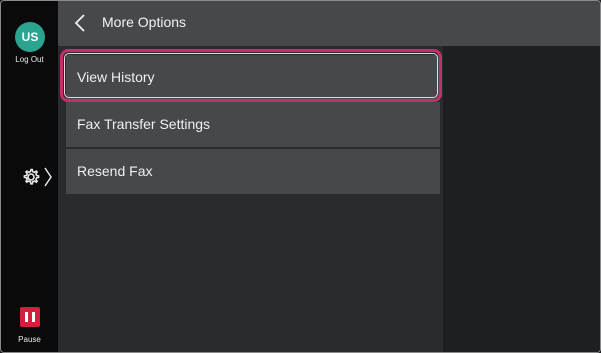  What do you see at coordinates (80, 23) in the screenshot?
I see `chevron-left-icon` at bounding box center [80, 23].